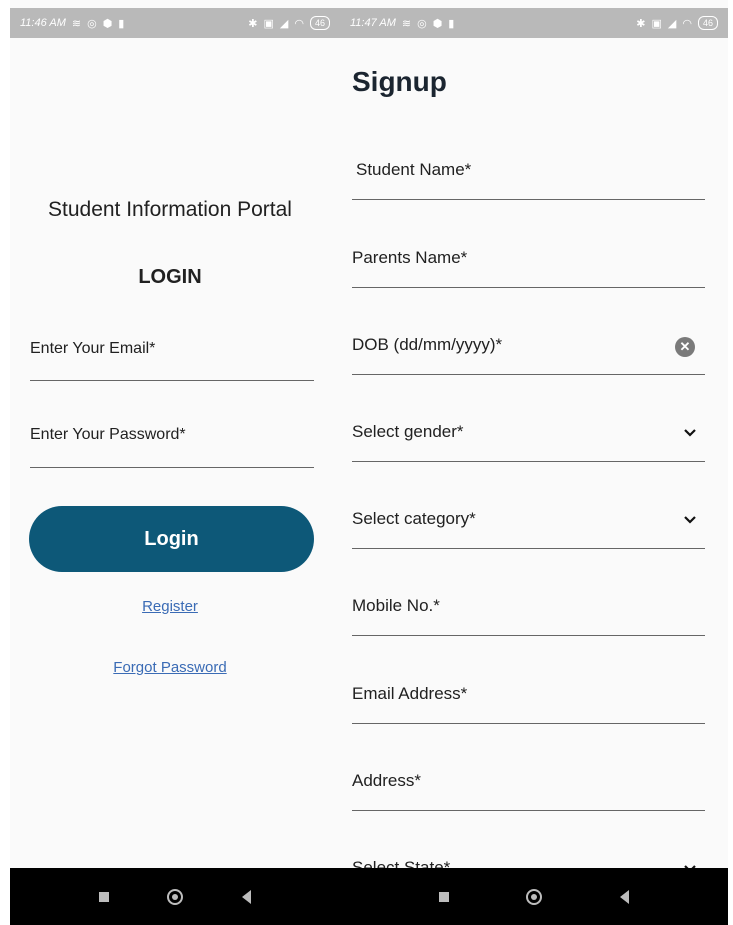 The width and height of the screenshot is (733, 925). I want to click on student-name-field: Student Name*, so click(528, 180).